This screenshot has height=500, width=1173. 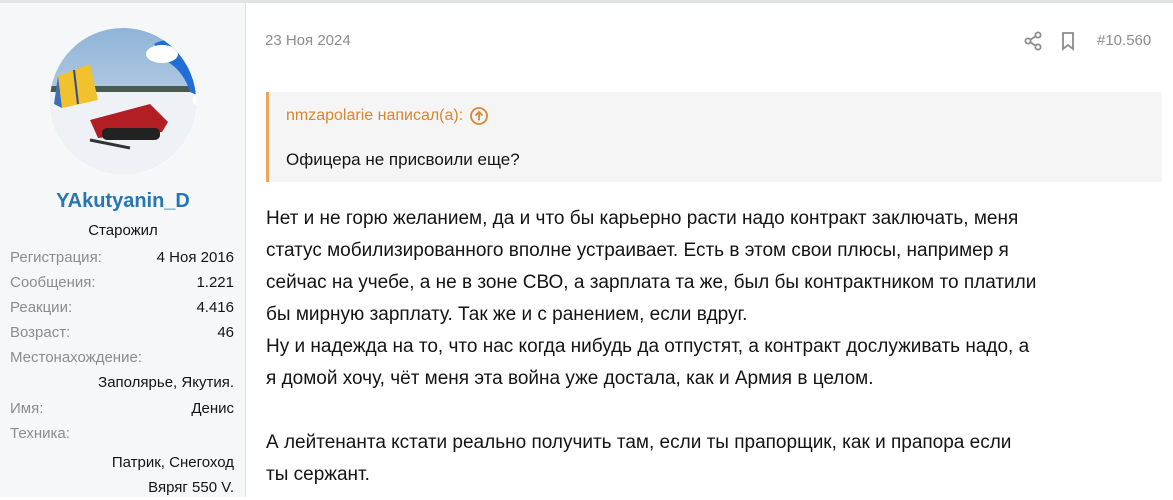 I want to click on bookmark-icon, so click(x=1068, y=41).